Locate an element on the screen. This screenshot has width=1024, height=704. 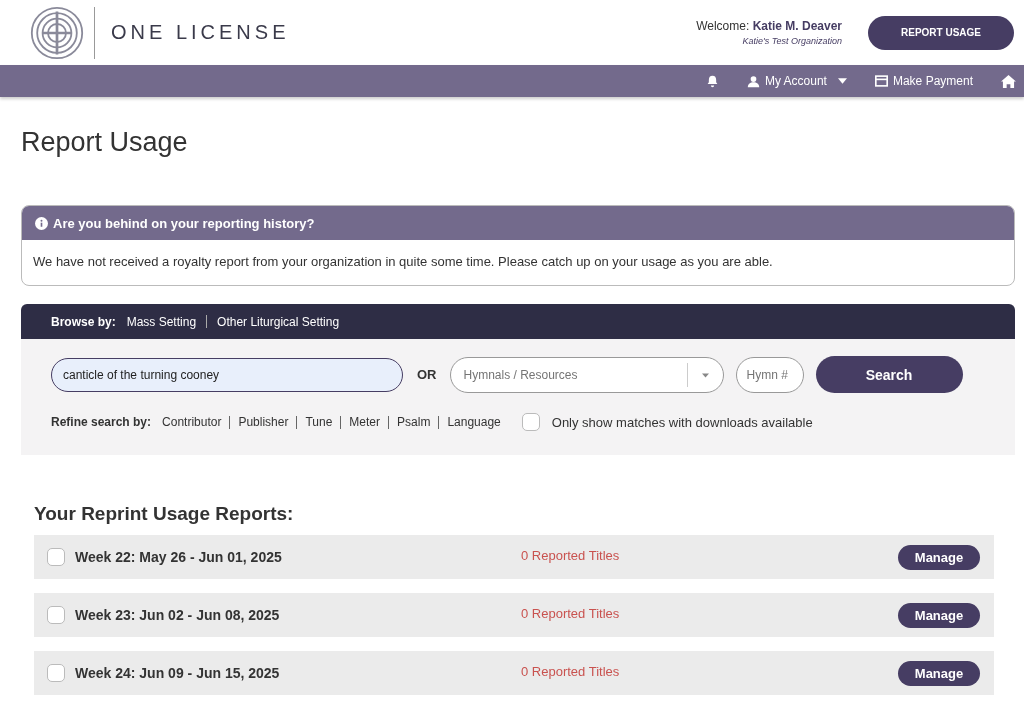
week-label: Week 24: Jun 09 - Jun 15, 2025 is located at coordinates (178, 673).